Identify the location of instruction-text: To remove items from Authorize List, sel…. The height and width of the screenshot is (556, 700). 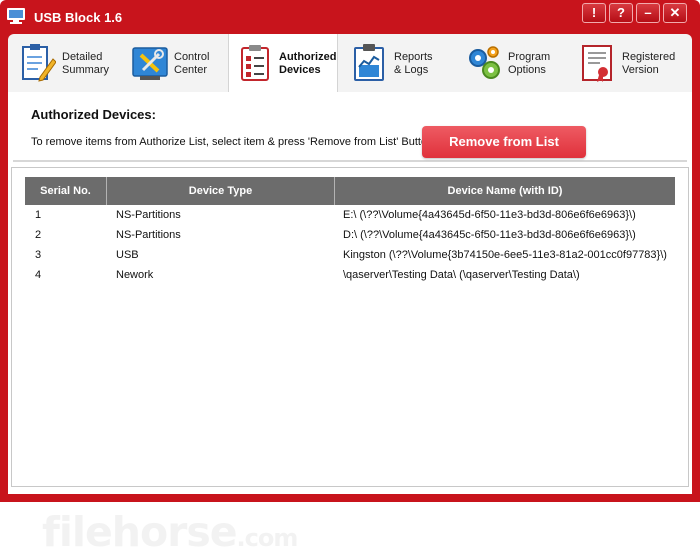
(234, 142).